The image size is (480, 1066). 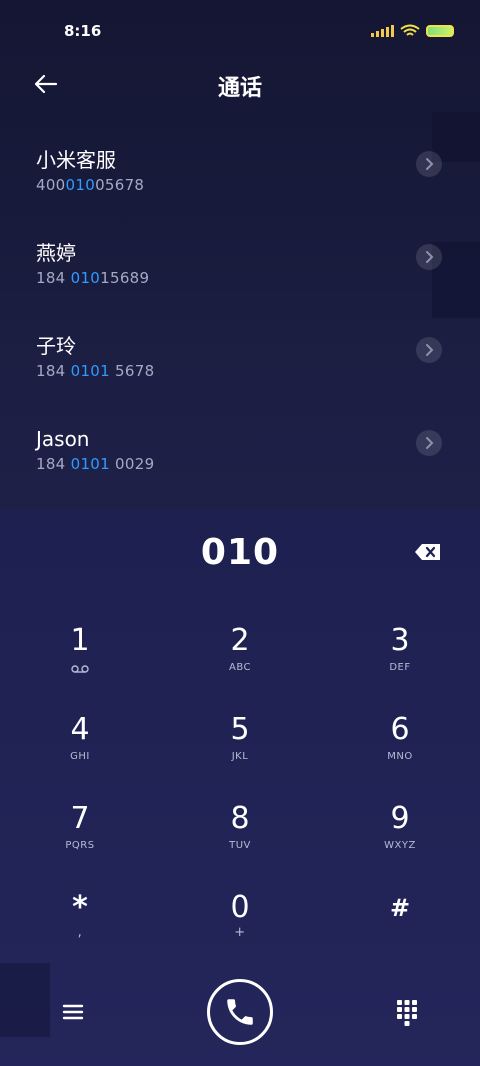 I want to click on contact-number: 184 01015689, so click(x=93, y=278).